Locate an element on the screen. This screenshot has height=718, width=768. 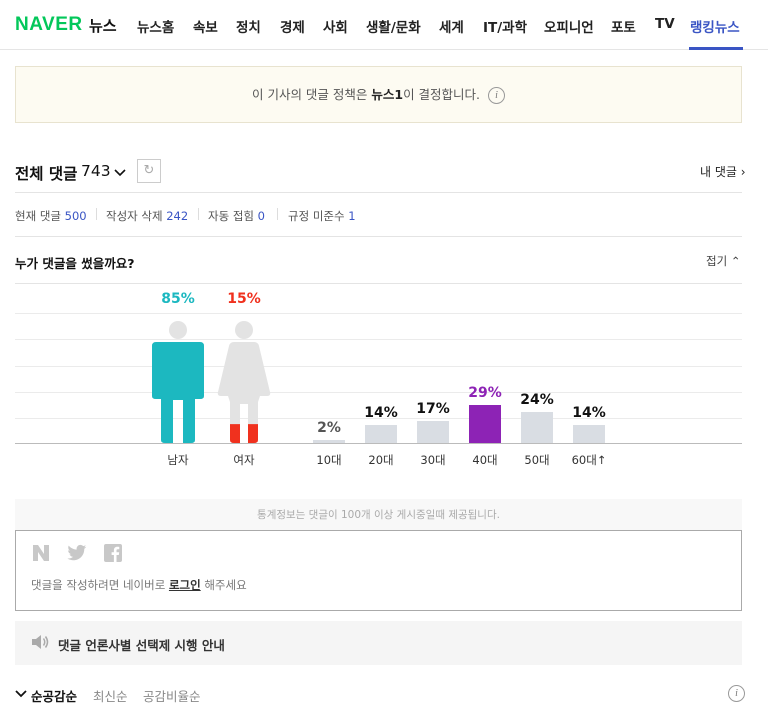
collapse-button: 접기 ⌃ is located at coordinates (723, 261).